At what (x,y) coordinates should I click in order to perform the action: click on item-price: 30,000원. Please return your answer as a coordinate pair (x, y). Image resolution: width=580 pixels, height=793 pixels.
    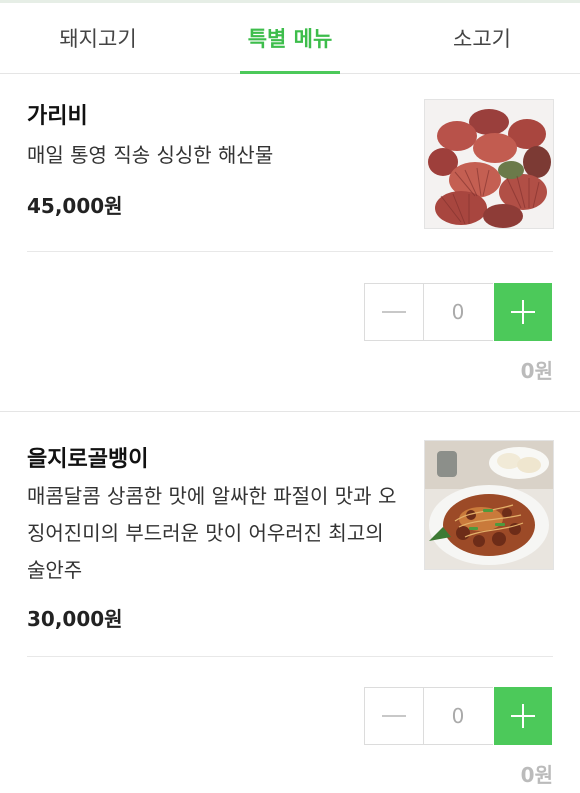
    Looking at the image, I should click on (75, 619).